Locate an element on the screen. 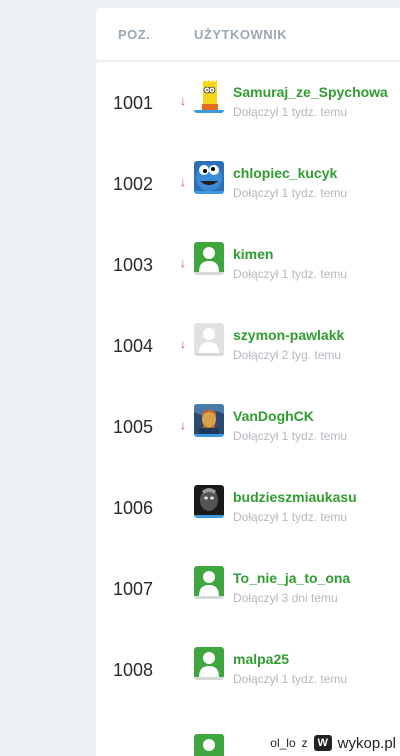 Image resolution: width=400 pixels, height=756 pixels. username-link: Samuraj_ze_Spychowa is located at coordinates (310, 92).